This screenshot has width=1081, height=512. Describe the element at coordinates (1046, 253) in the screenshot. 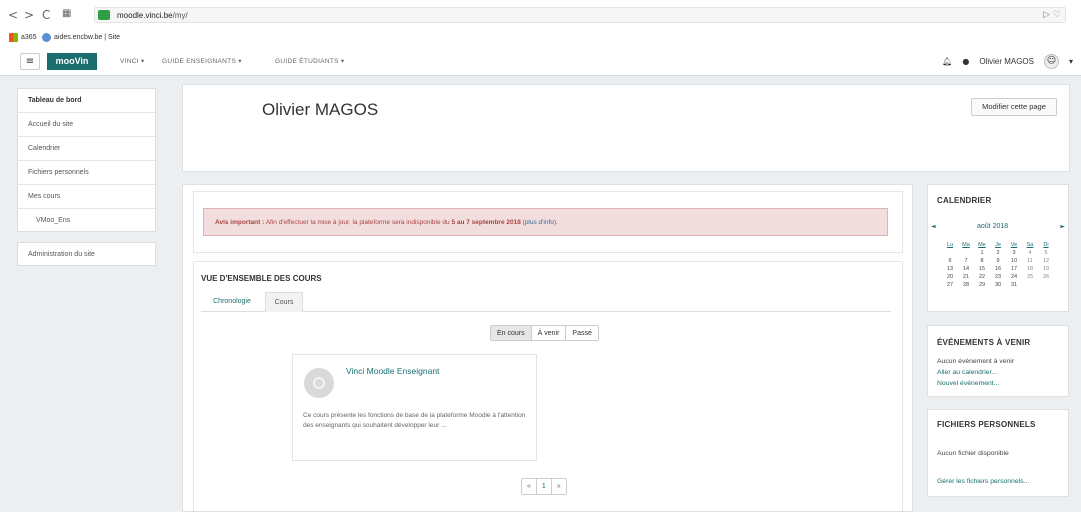

I see `calendar-day: 5` at that location.